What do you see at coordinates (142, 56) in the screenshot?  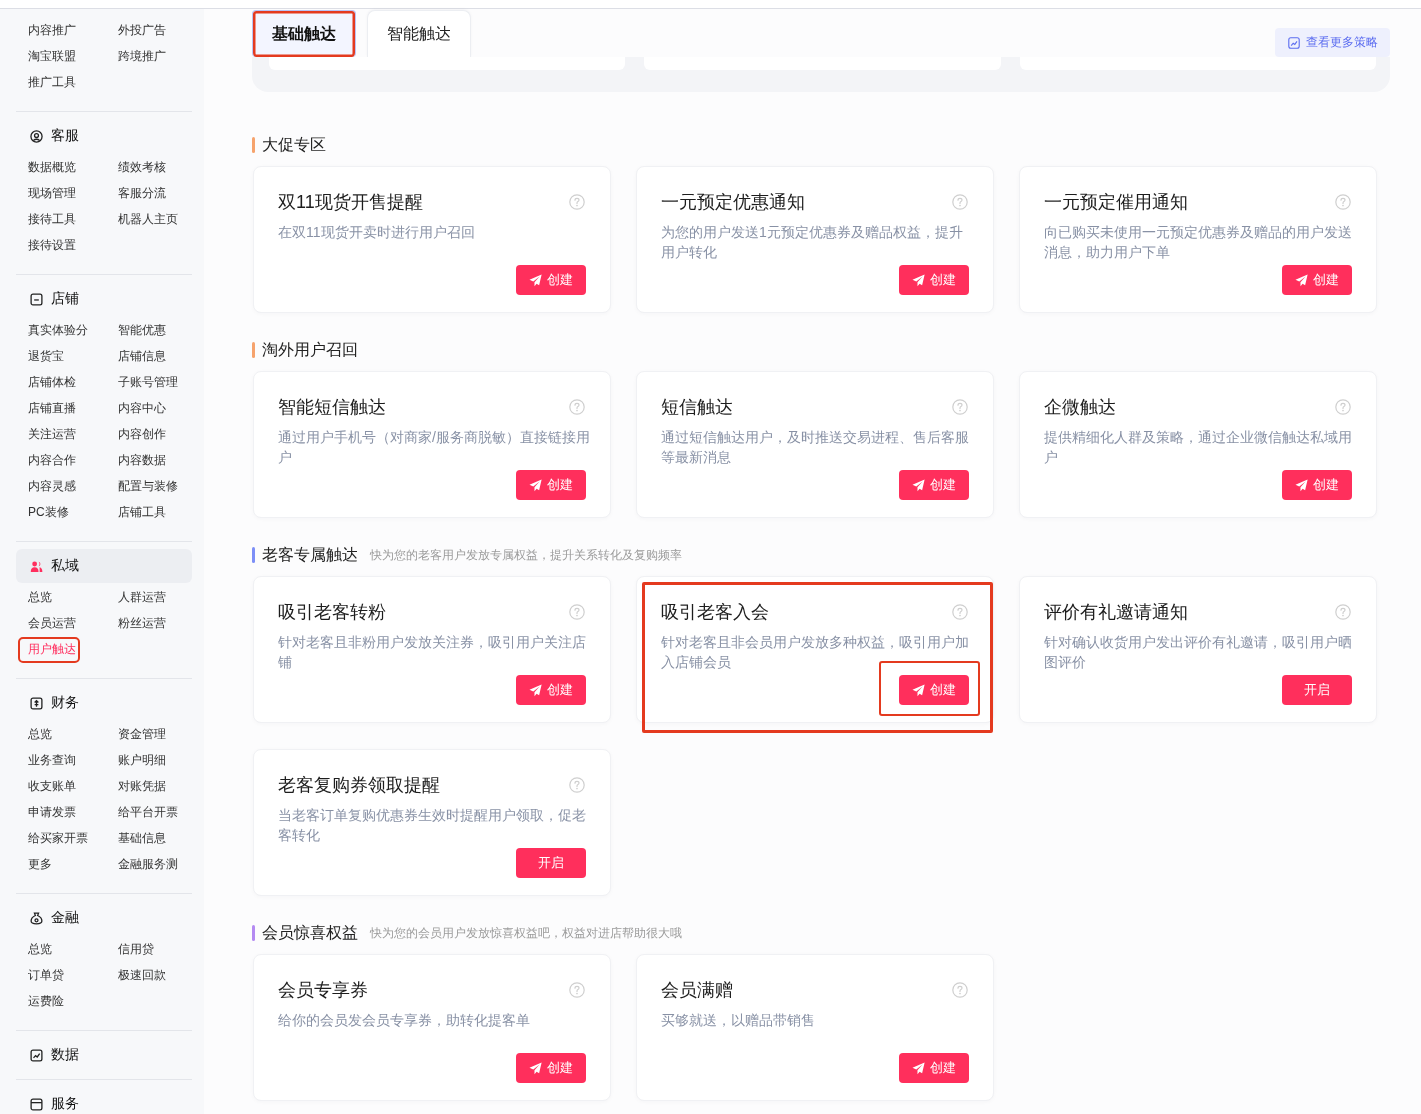 I see `sidebar-item: 跨境推广` at bounding box center [142, 56].